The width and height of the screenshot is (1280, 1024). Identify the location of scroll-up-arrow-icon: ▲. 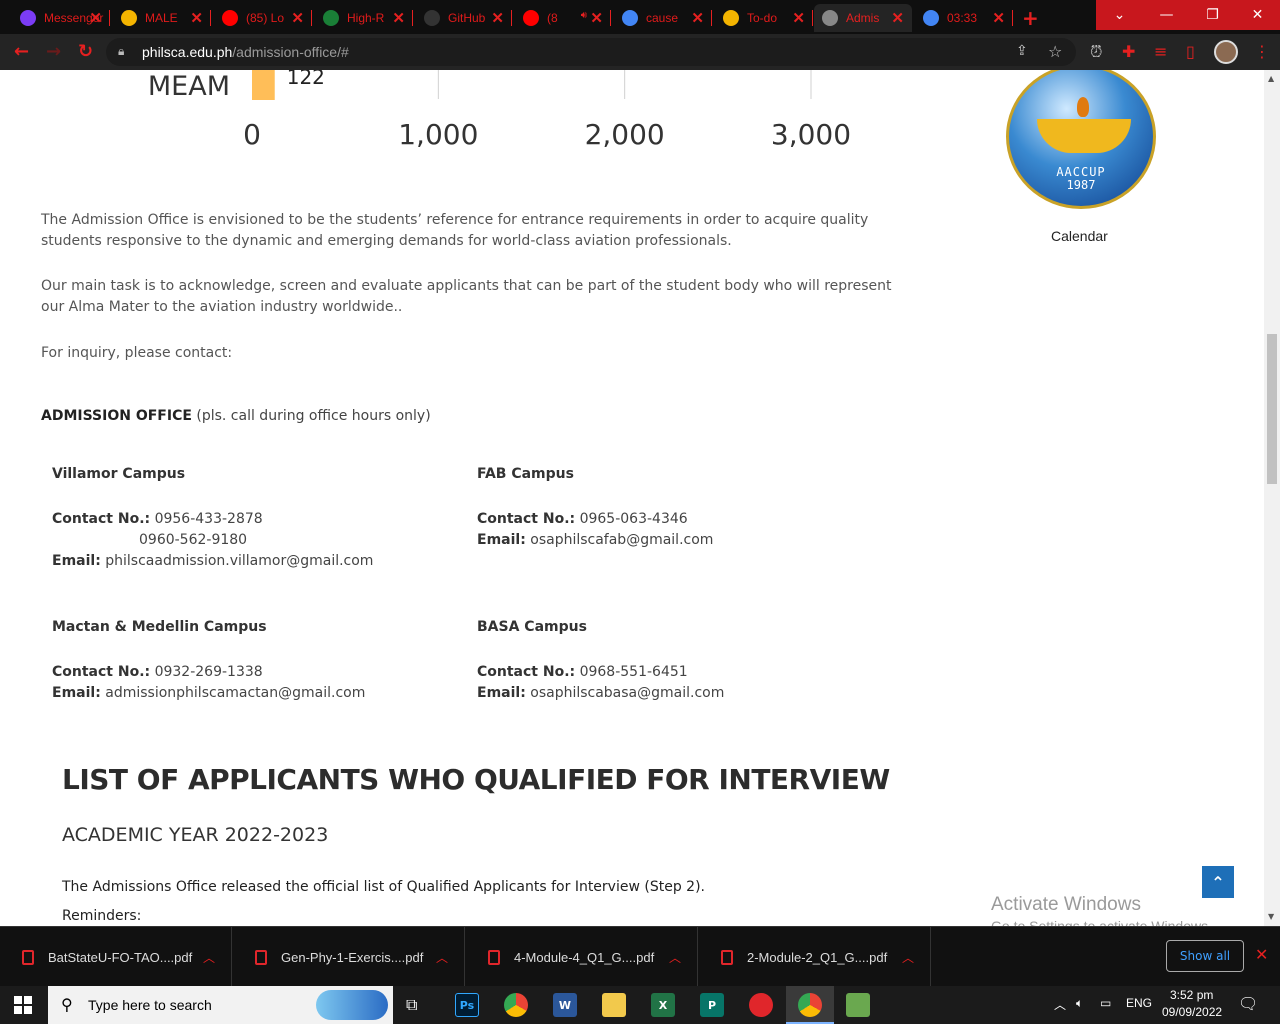
(1271, 78).